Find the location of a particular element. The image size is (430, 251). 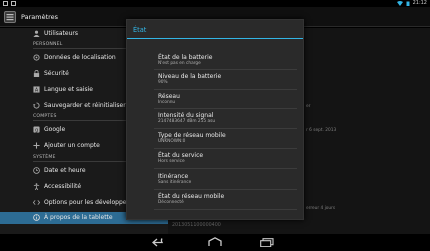

location-icon is located at coordinates (36, 57).